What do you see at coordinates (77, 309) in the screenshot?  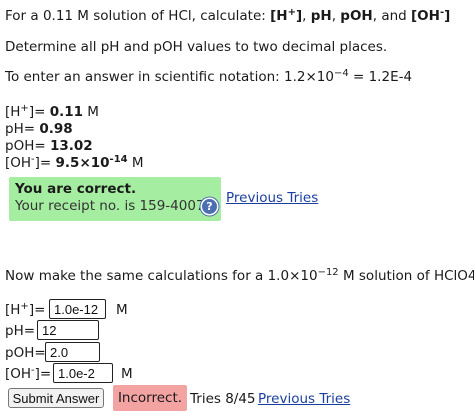 I see `h-concentration-input` at bounding box center [77, 309].